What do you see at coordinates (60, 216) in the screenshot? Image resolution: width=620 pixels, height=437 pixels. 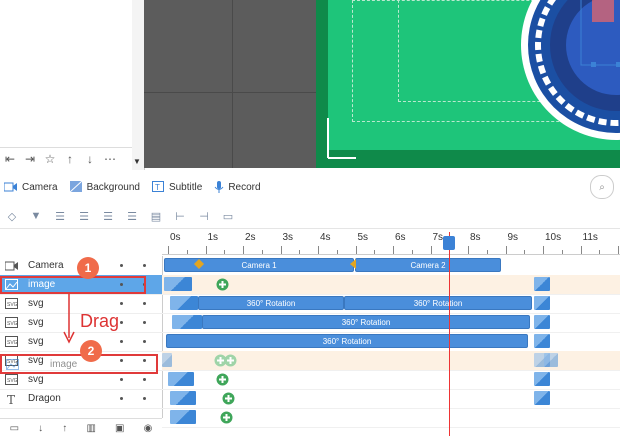 I see `align-left-icon: ☰` at bounding box center [60, 216].